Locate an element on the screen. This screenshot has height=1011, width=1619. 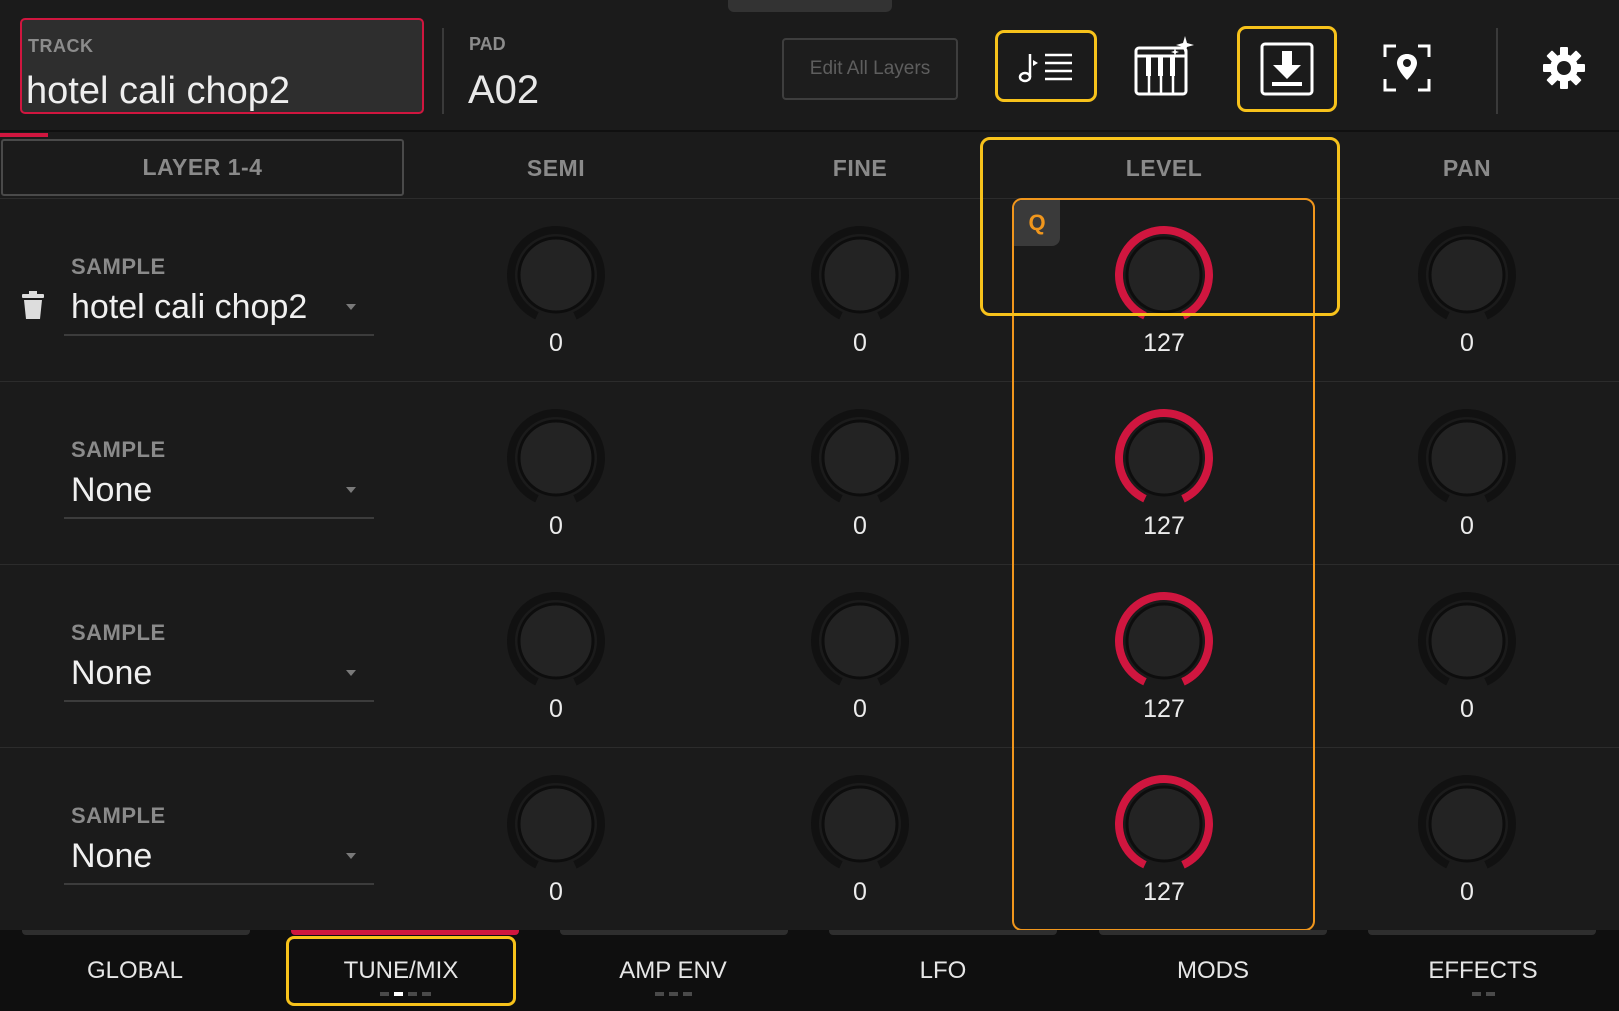
tab-lfo: LFO is located at coordinates (943, 971).